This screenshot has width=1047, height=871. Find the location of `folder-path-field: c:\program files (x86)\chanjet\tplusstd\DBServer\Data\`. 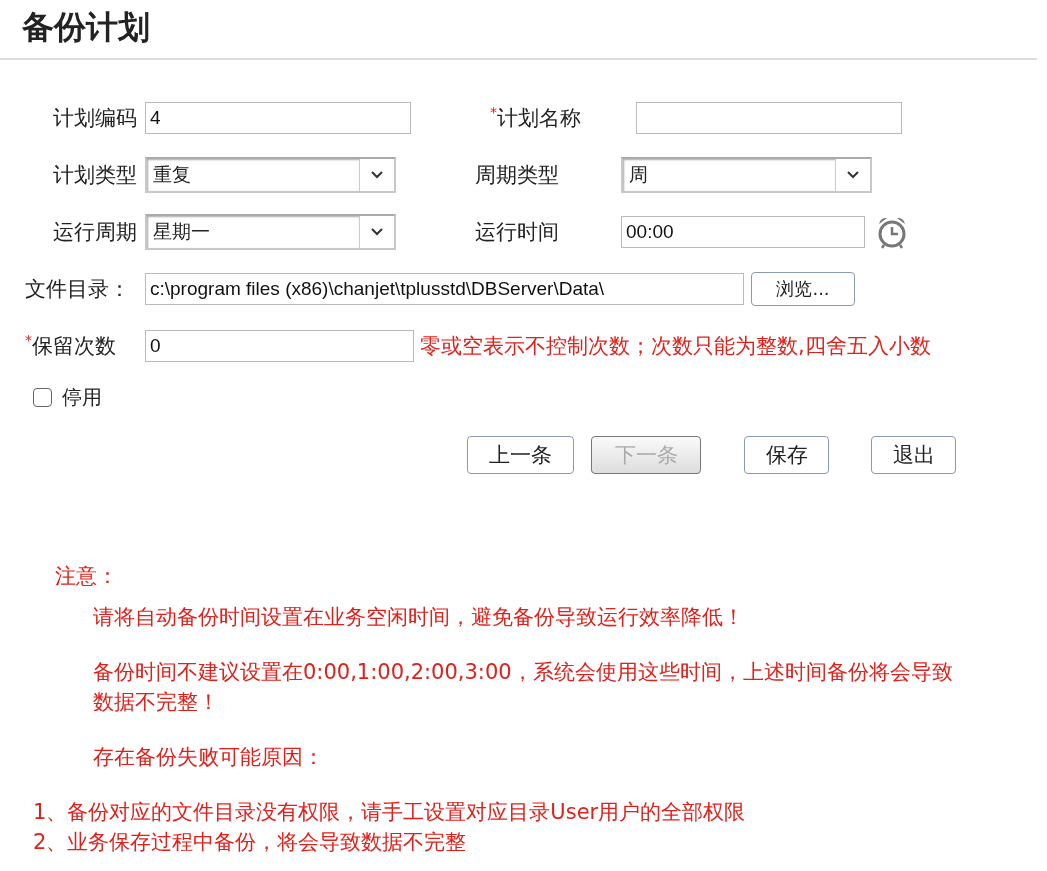

folder-path-field: c:\program files (x86)\chanjet\tplusstd\DBServer\Data\ is located at coordinates (444, 289).